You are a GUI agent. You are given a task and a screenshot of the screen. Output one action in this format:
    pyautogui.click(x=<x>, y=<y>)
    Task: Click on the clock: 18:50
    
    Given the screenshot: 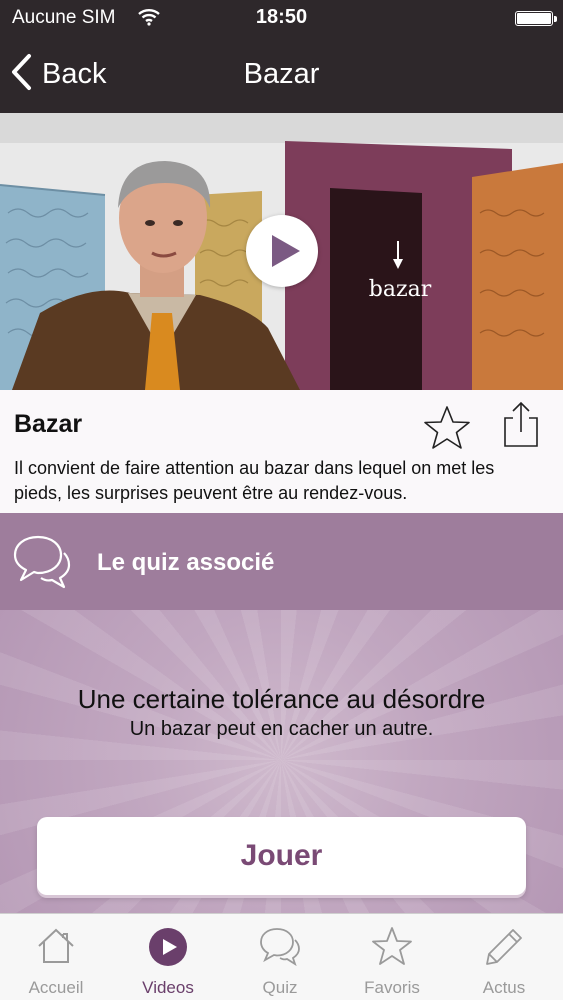 What is the action you would take?
    pyautogui.click(x=281, y=17)
    